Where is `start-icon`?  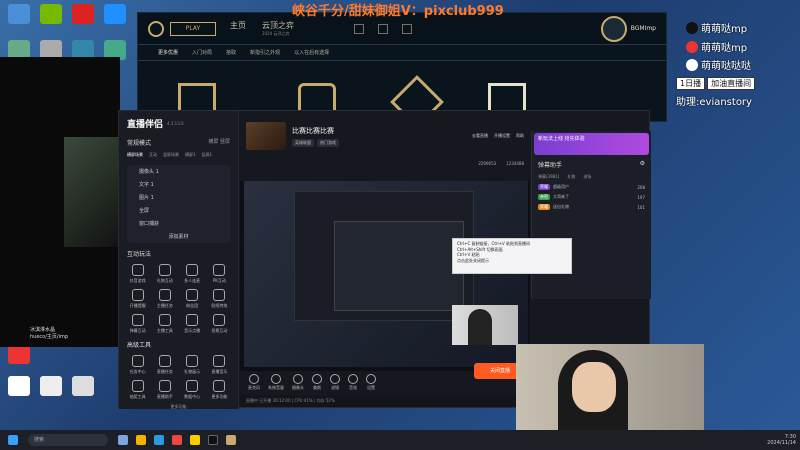
start-icon is located at coordinates (13, 440).